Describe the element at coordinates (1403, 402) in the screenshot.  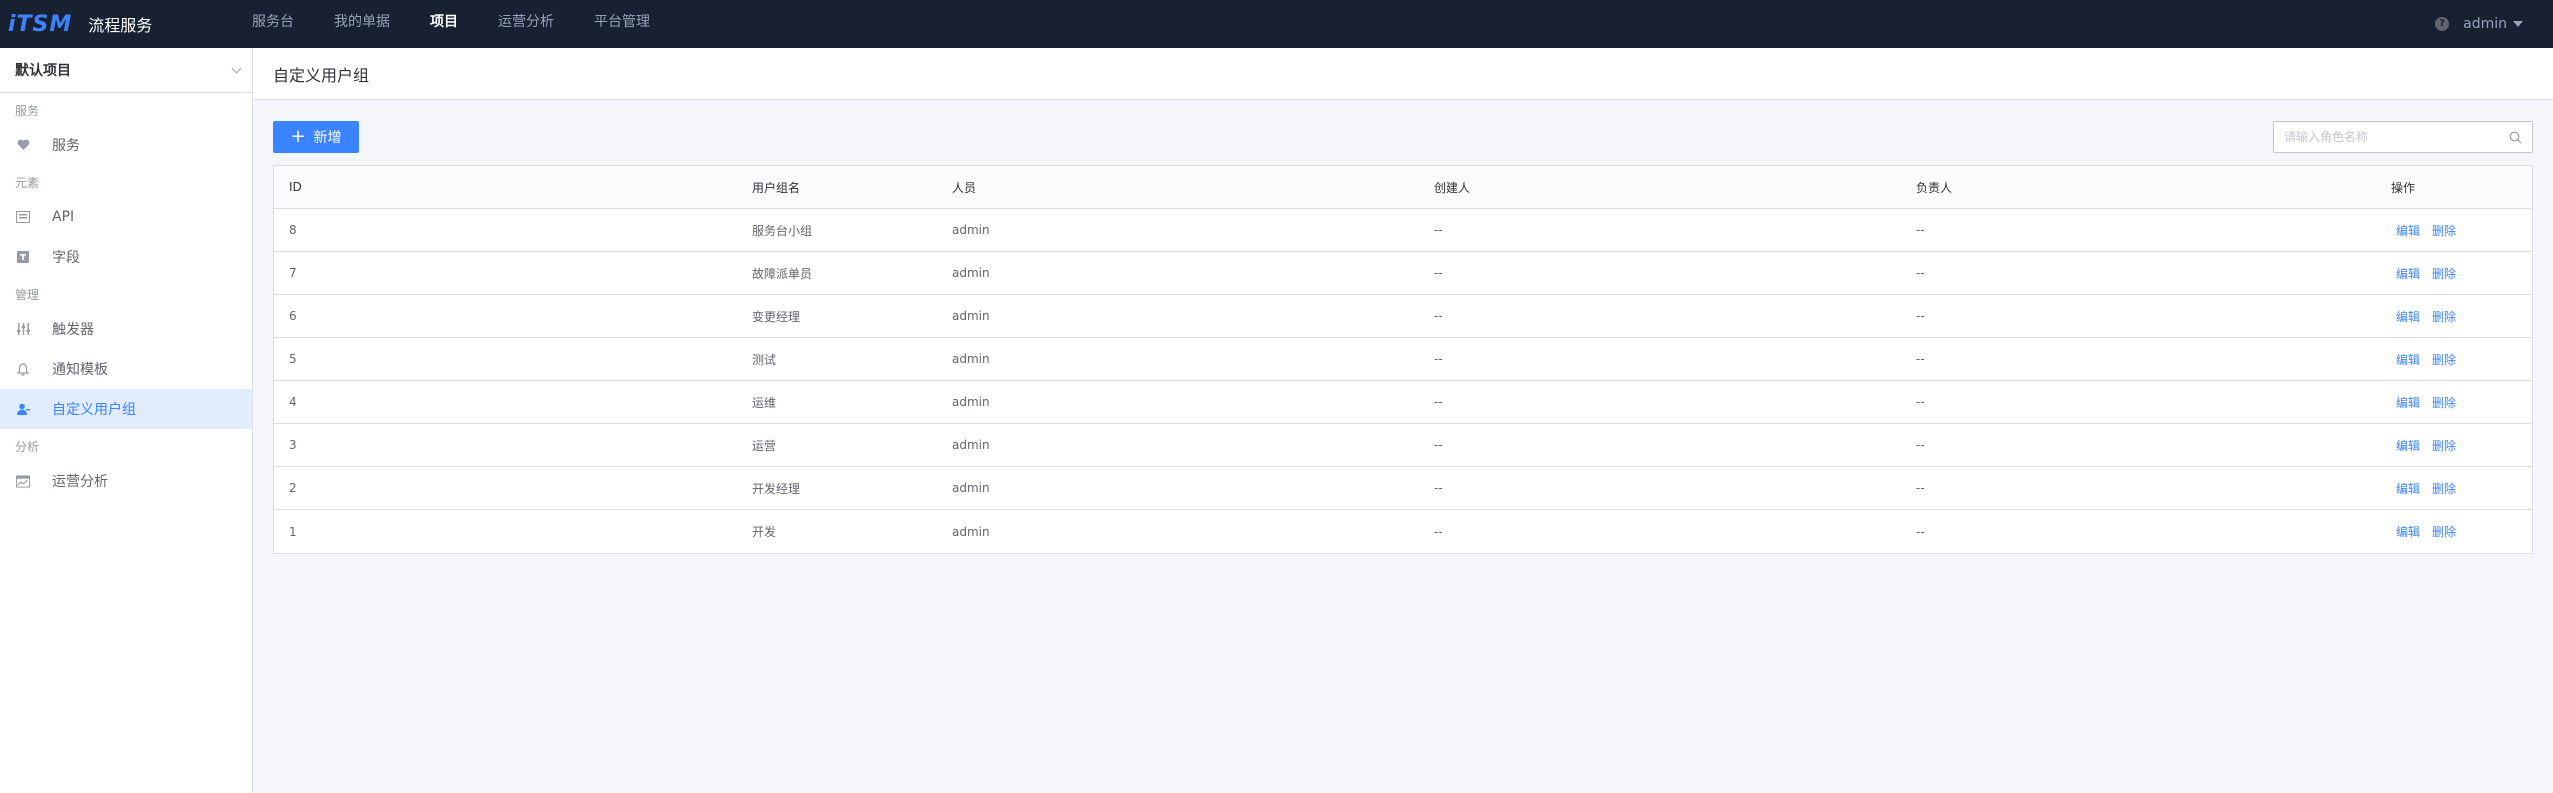
I see `table-row: 4 运维 admin -- -- 编辑 删除` at that location.